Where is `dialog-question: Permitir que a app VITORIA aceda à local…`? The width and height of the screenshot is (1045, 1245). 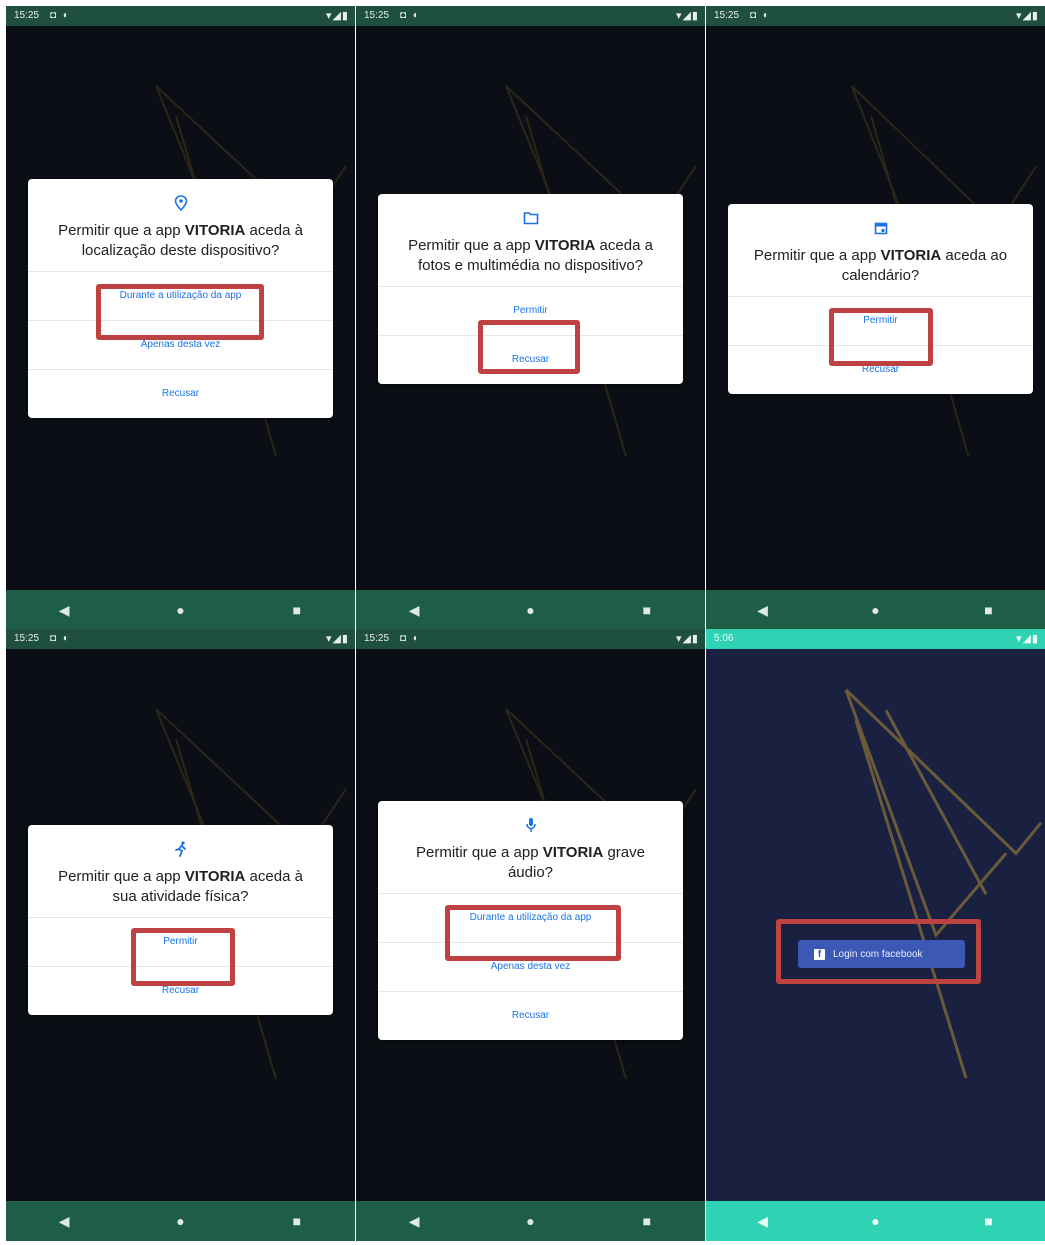 dialog-question: Permitir que a app VITORIA aceda à local… is located at coordinates (180, 240).